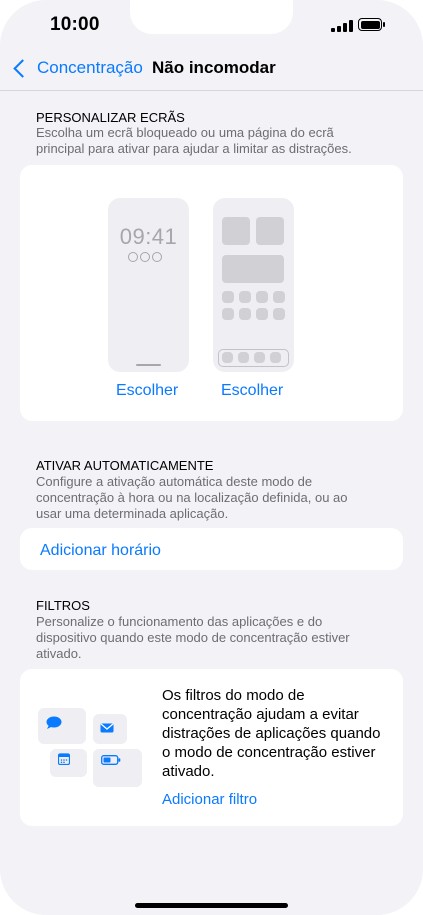  Describe the element at coordinates (211, 549) in the screenshot. I see `add-schedule-row: Adicionar horário` at that location.